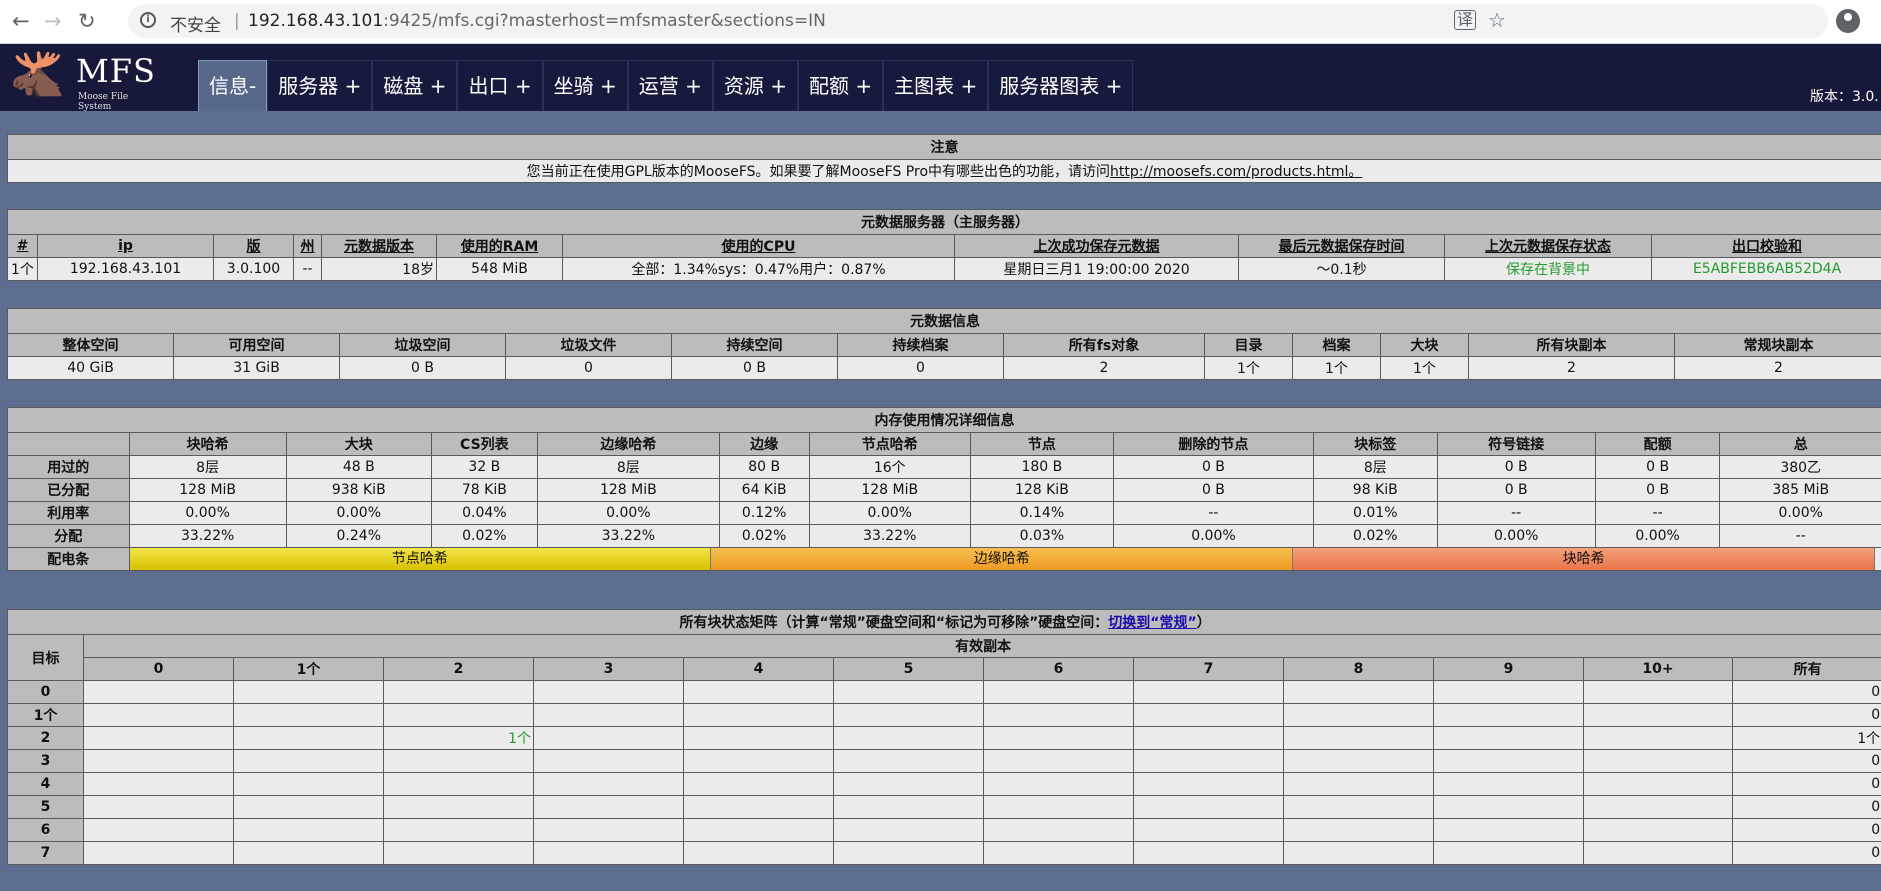 The image size is (1881, 891). What do you see at coordinates (358, 536) in the screenshot?
I see `table-cell: 0.24%` at bounding box center [358, 536].